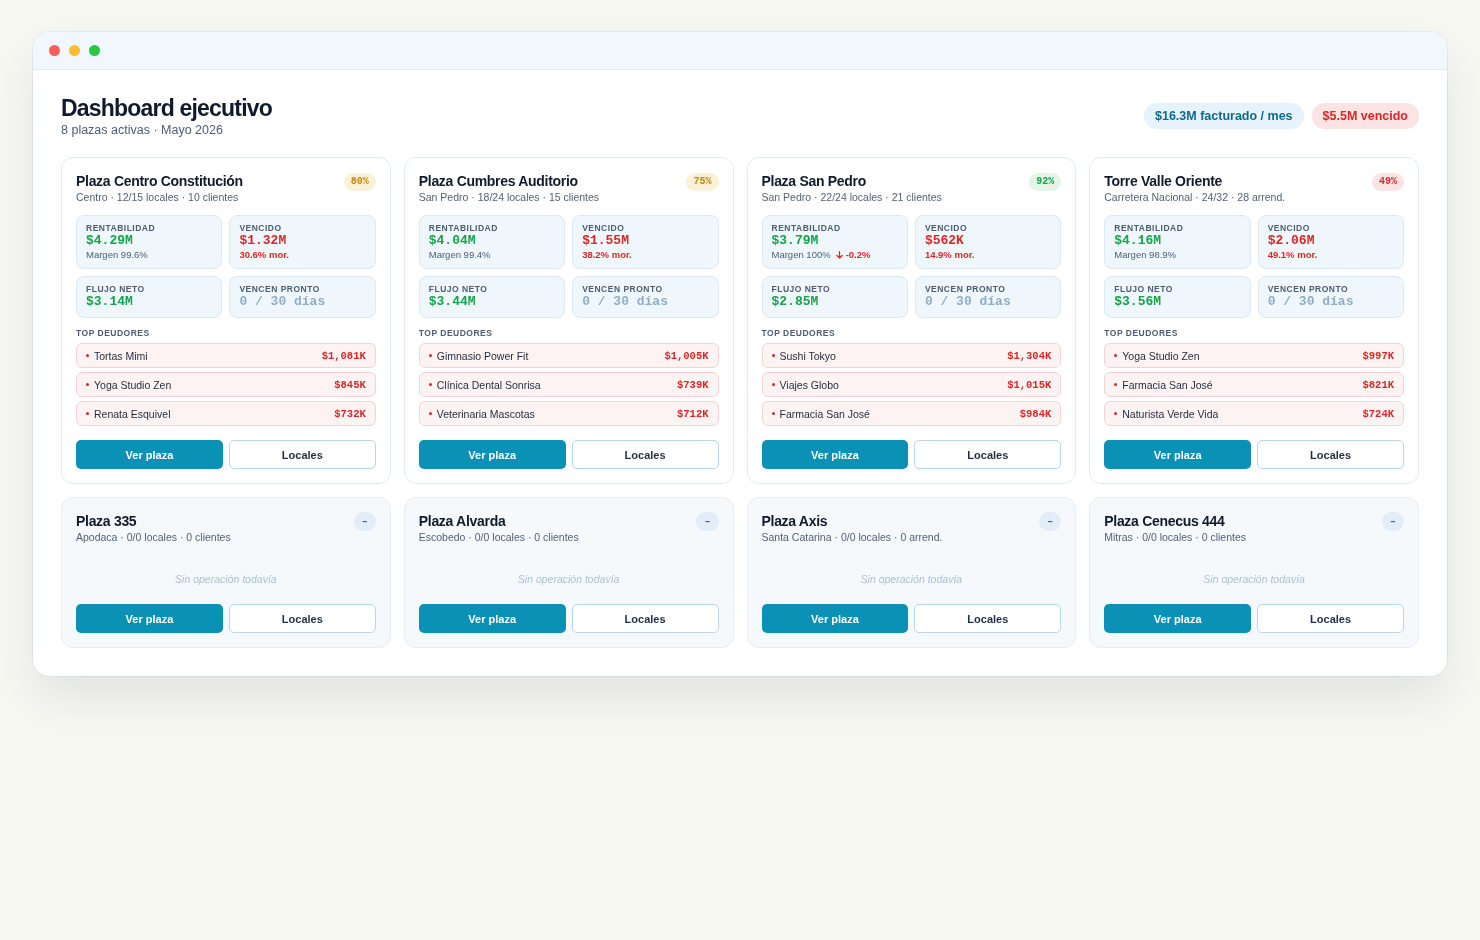 Image resolution: width=1480 pixels, height=940 pixels. I want to click on margin-change: -0.2%, so click(858, 255).